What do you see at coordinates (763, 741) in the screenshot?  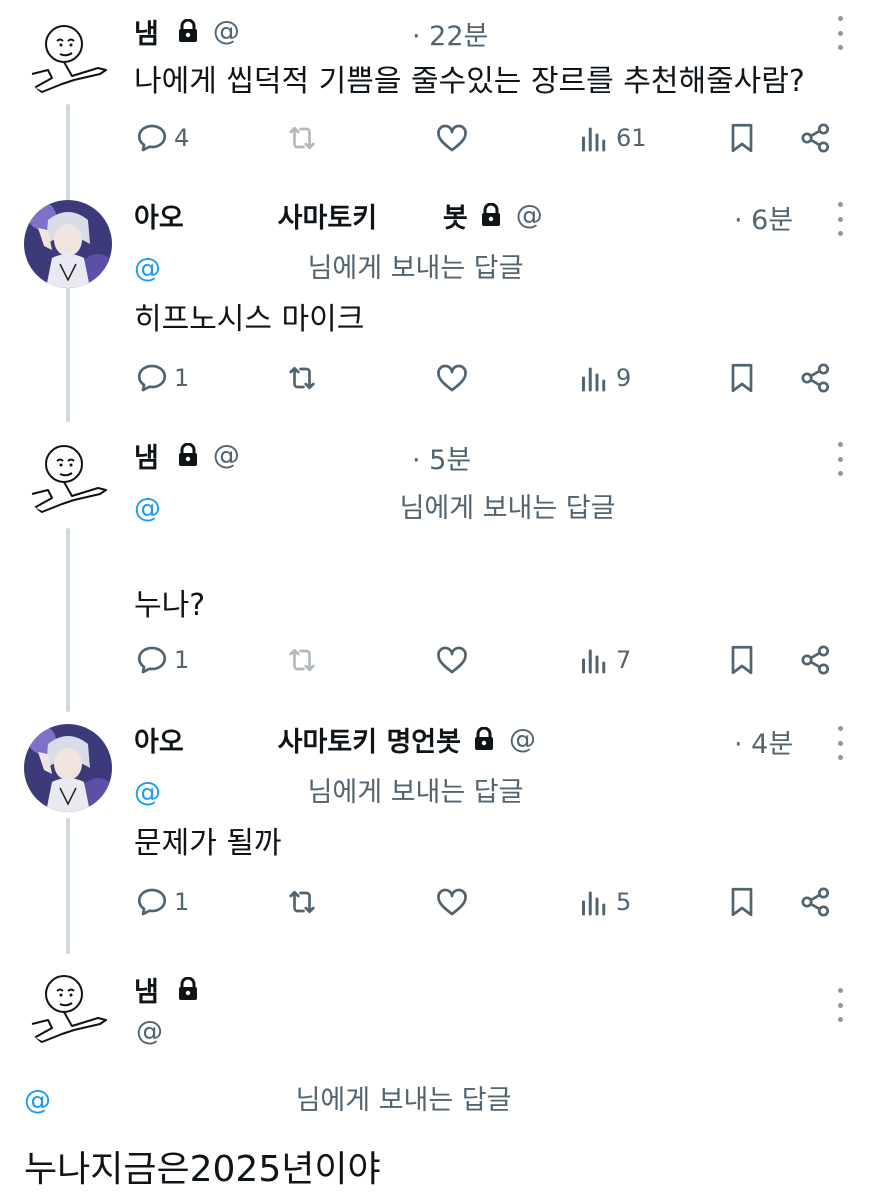 I see `timestamp: · 4분` at bounding box center [763, 741].